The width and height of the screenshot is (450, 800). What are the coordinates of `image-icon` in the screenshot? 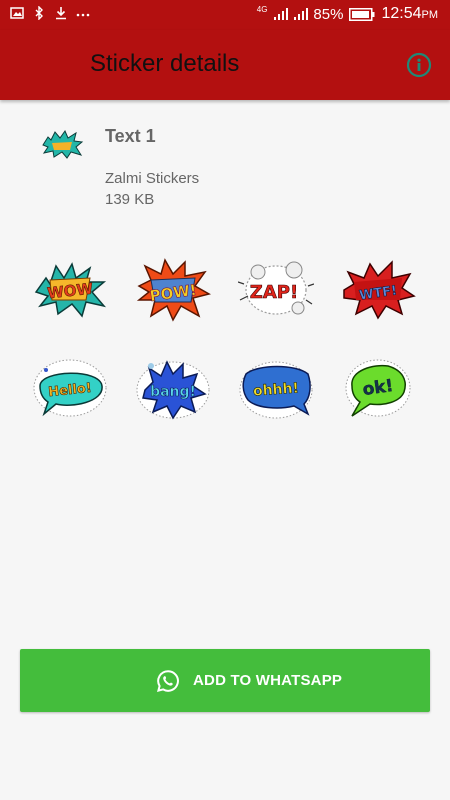 It's located at (17, 13).